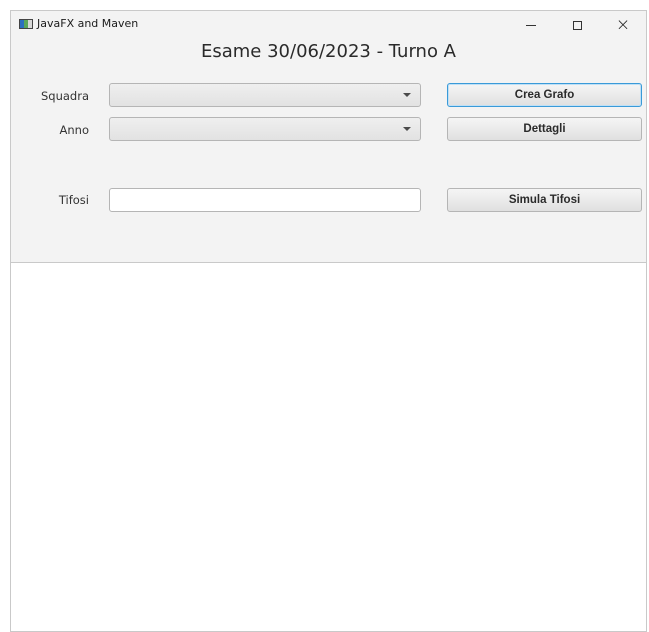  I want to click on page-title: Esame 30/06/2023 - Turno A, so click(328, 51).